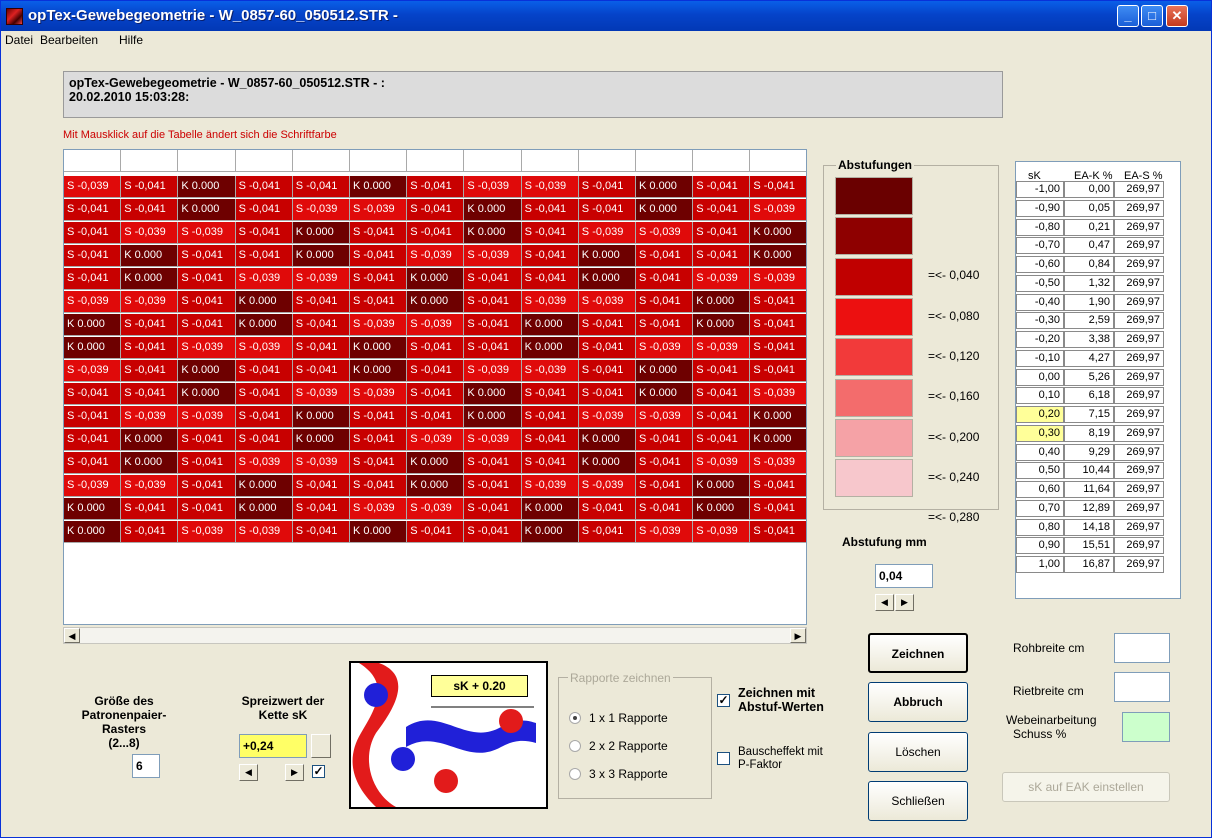 The image size is (1212, 838). What do you see at coordinates (1142, 648) in the screenshot?
I see `rohbreite-input` at bounding box center [1142, 648].